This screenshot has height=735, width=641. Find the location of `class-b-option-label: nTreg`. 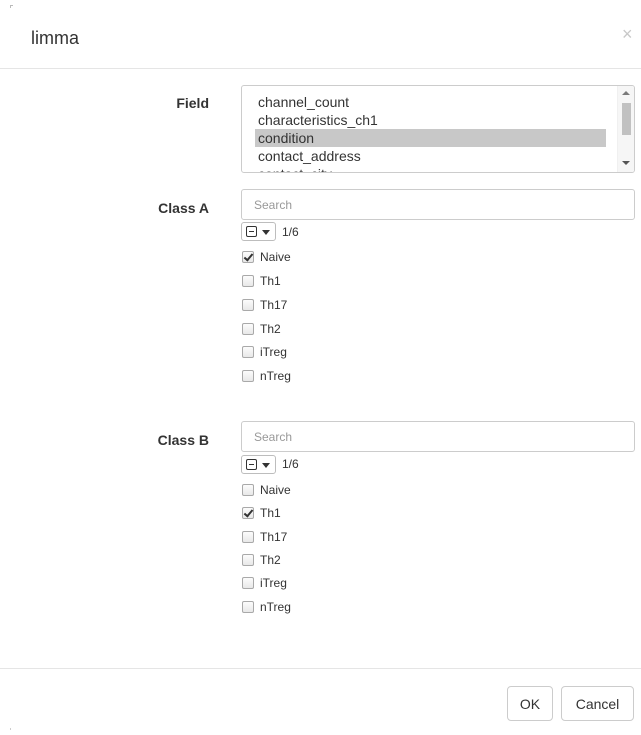

class-b-option-label: nTreg is located at coordinates (275, 607).